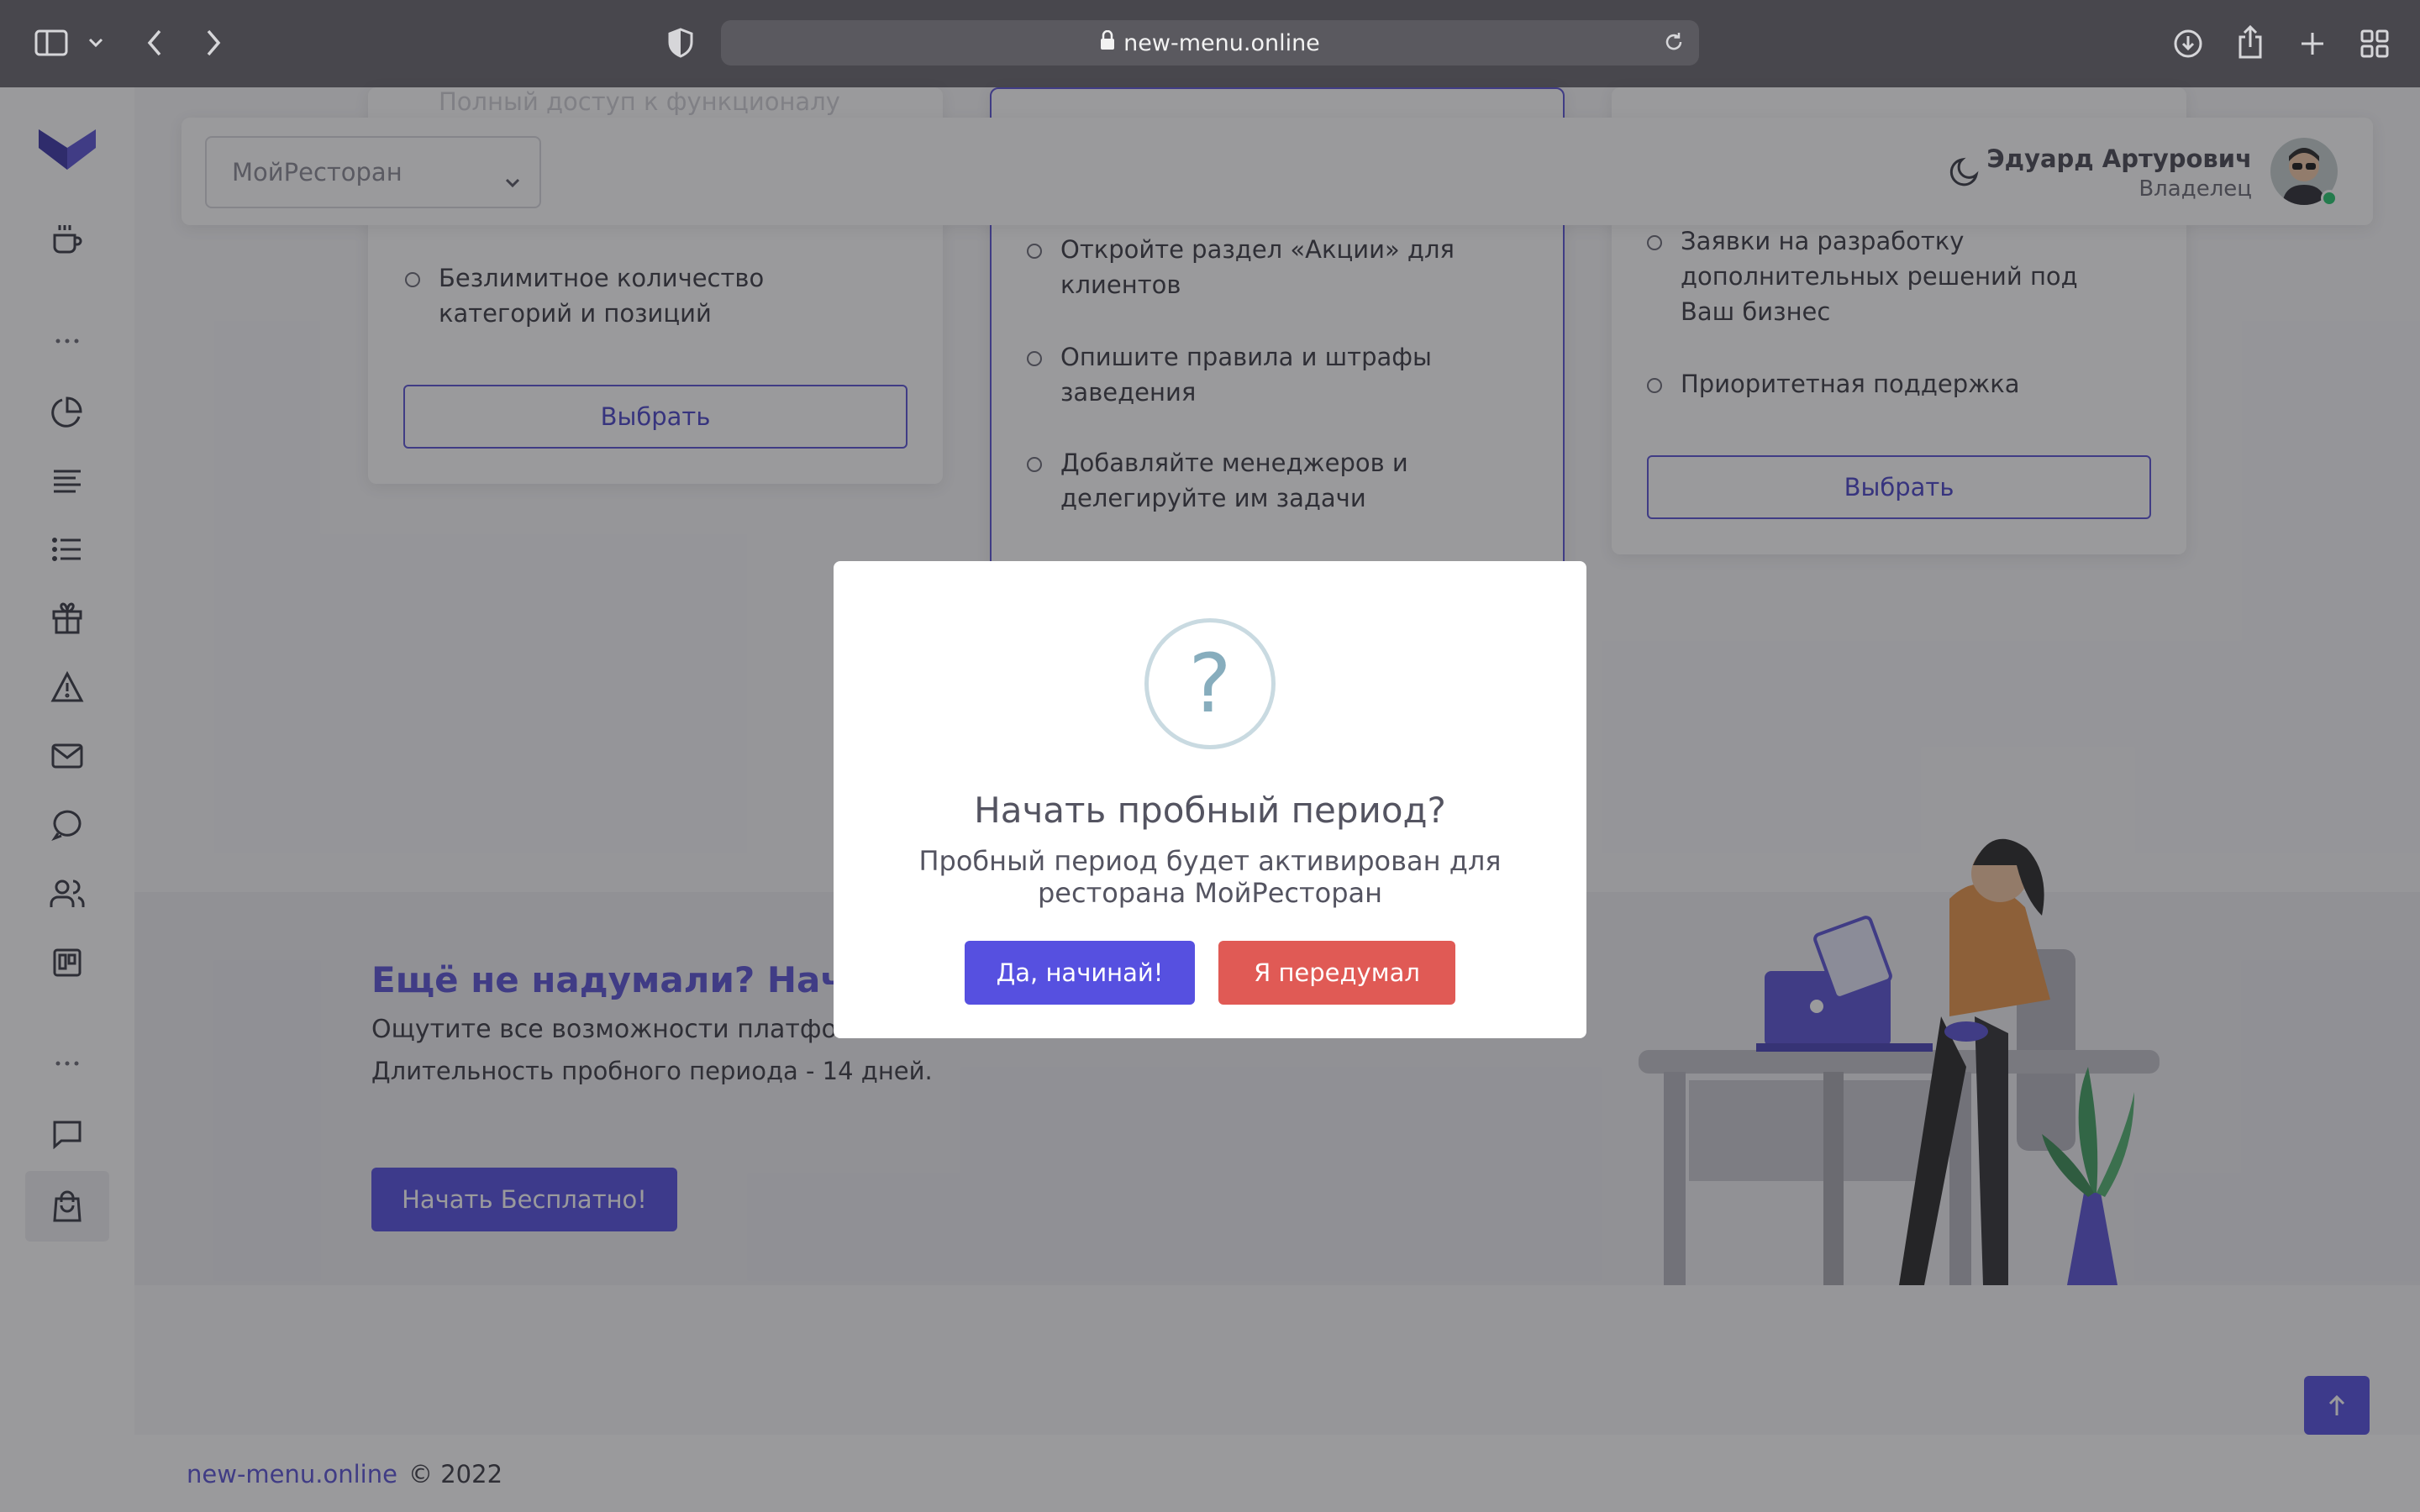 The height and width of the screenshot is (1512, 2420). I want to click on shield-icon, so click(680, 42).